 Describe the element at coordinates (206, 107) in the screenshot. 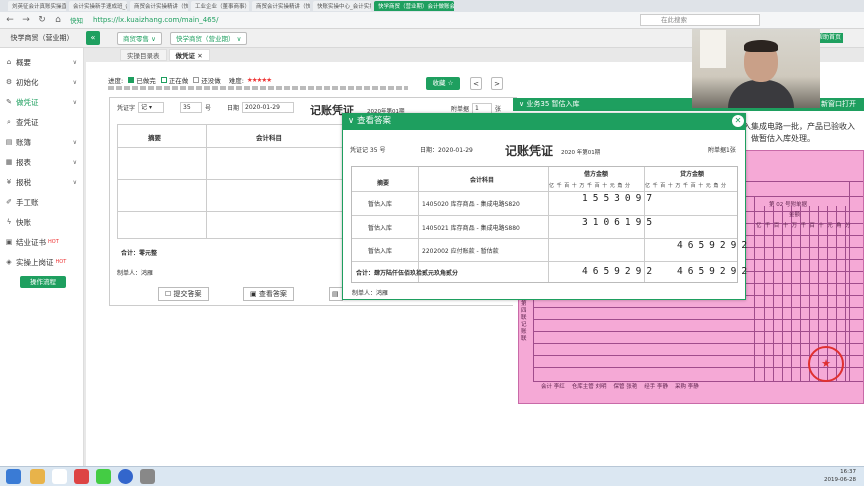

I see `voucher-header-row: 凭证字 记 ▾ 35 号 日期 2020-01-29` at that location.